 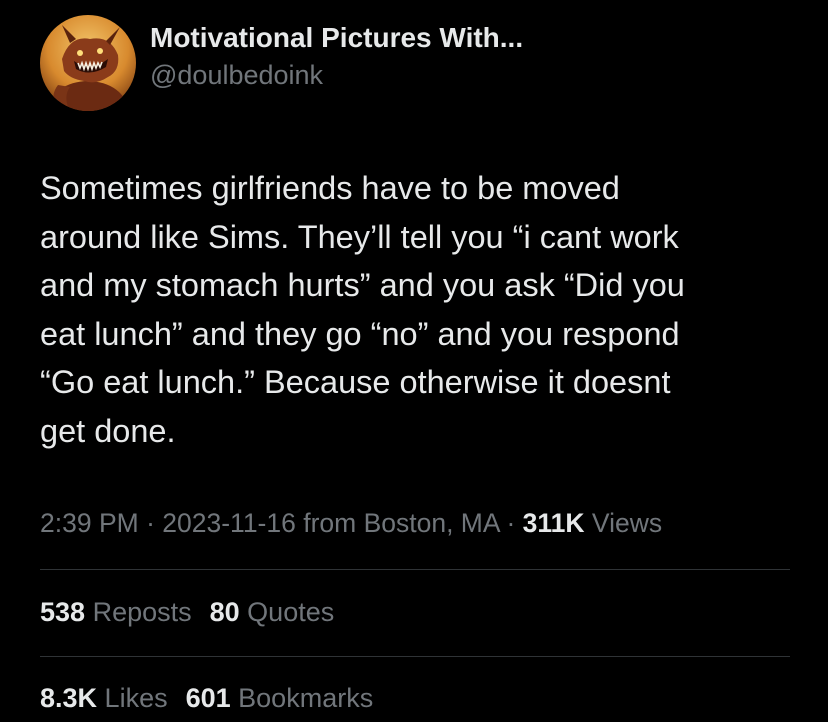 What do you see at coordinates (208, 698) in the screenshot?
I see `bookmarks-count: 601` at bounding box center [208, 698].